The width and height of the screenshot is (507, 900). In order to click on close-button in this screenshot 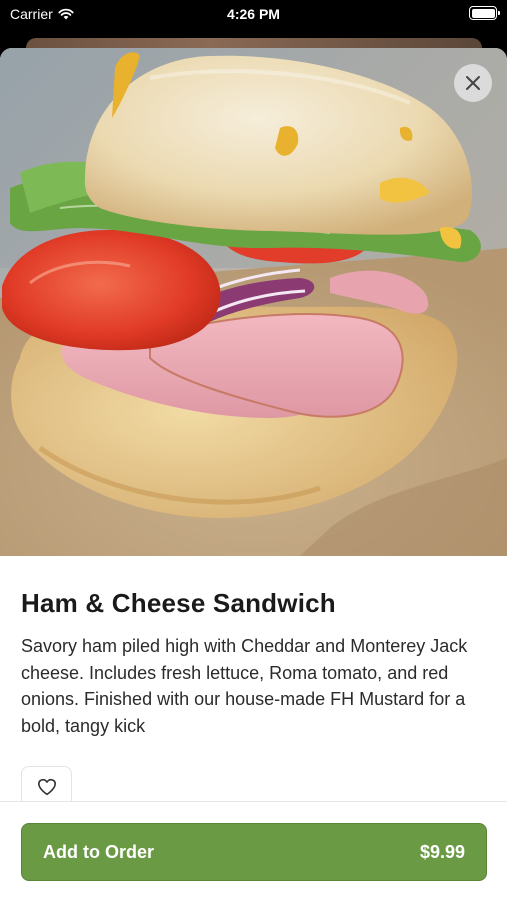, I will do `click(473, 83)`.